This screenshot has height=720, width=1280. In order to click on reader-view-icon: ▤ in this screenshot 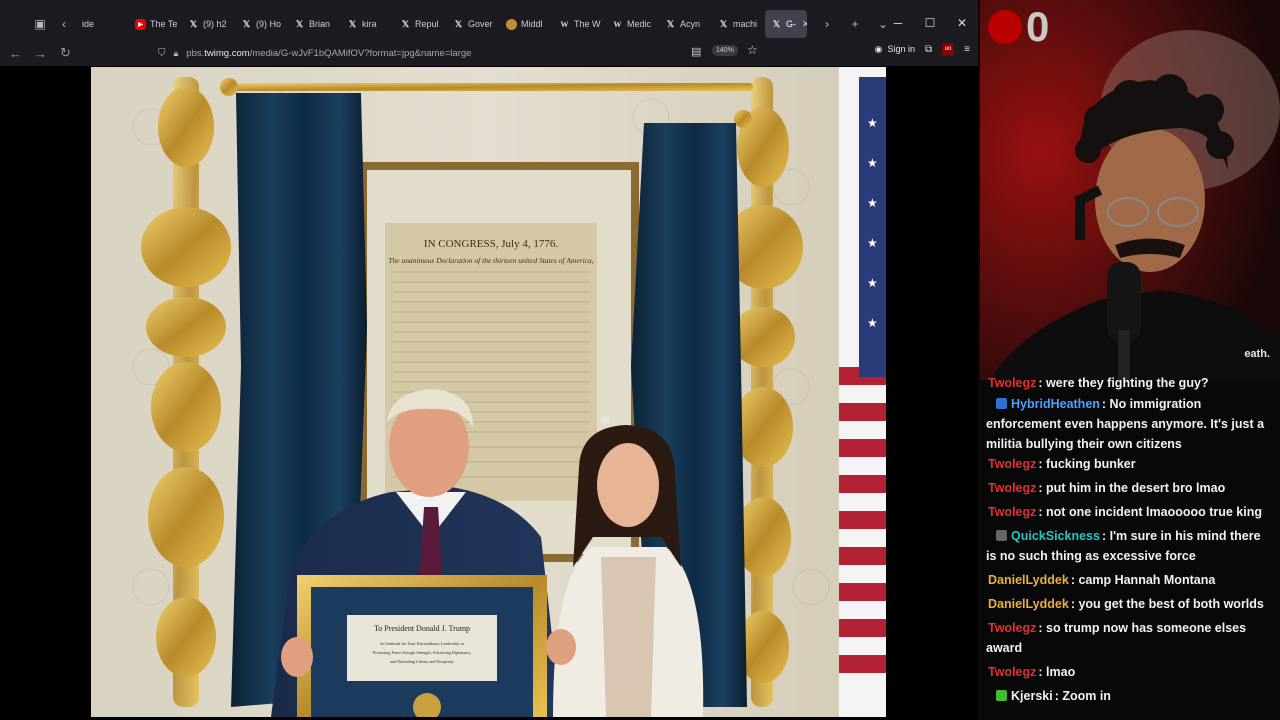, I will do `click(696, 51)`.